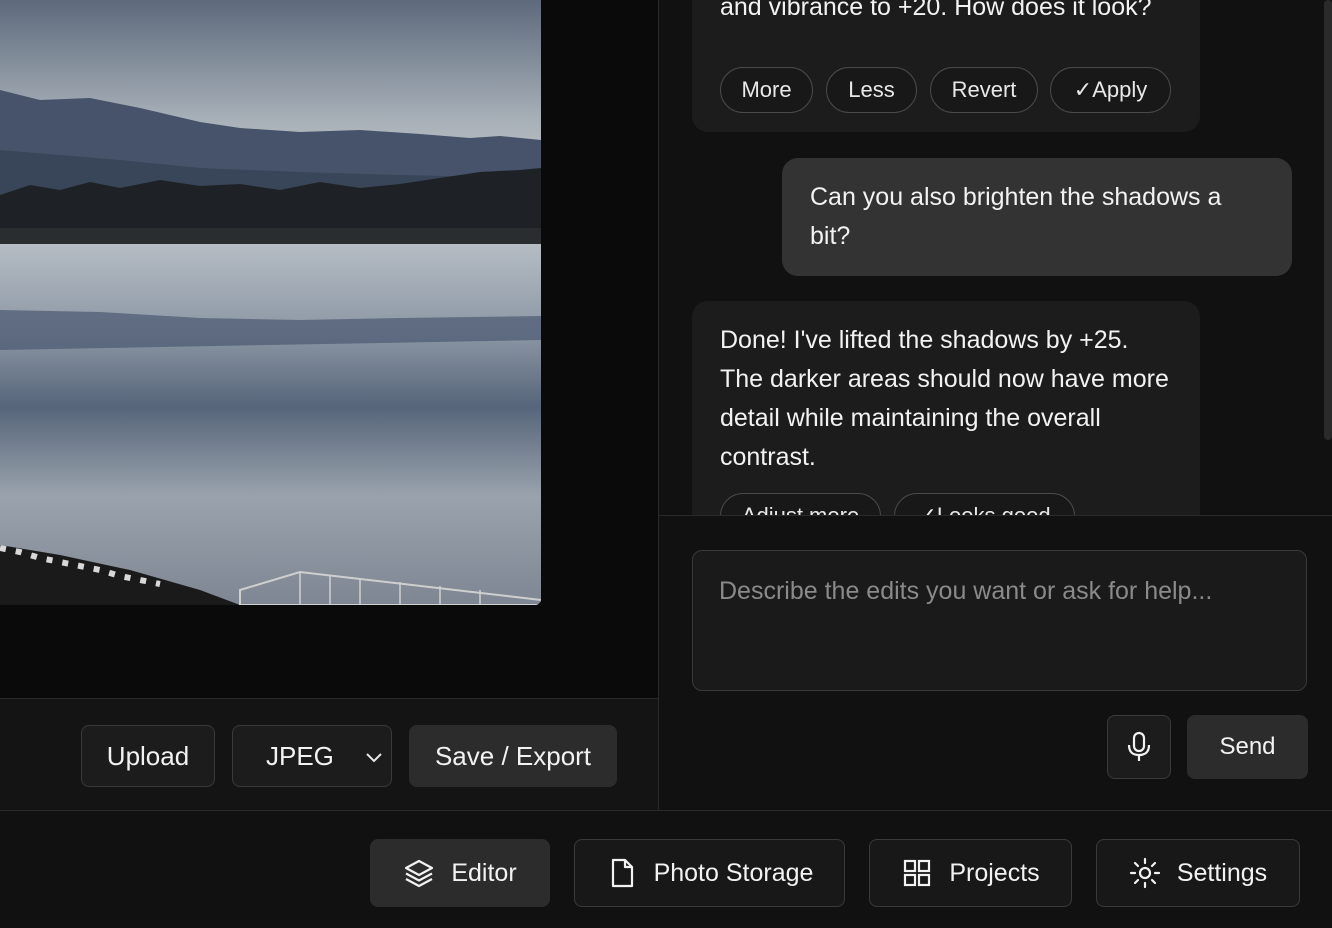 This screenshot has height=928, width=1332. I want to click on mic-button, so click(1139, 747).